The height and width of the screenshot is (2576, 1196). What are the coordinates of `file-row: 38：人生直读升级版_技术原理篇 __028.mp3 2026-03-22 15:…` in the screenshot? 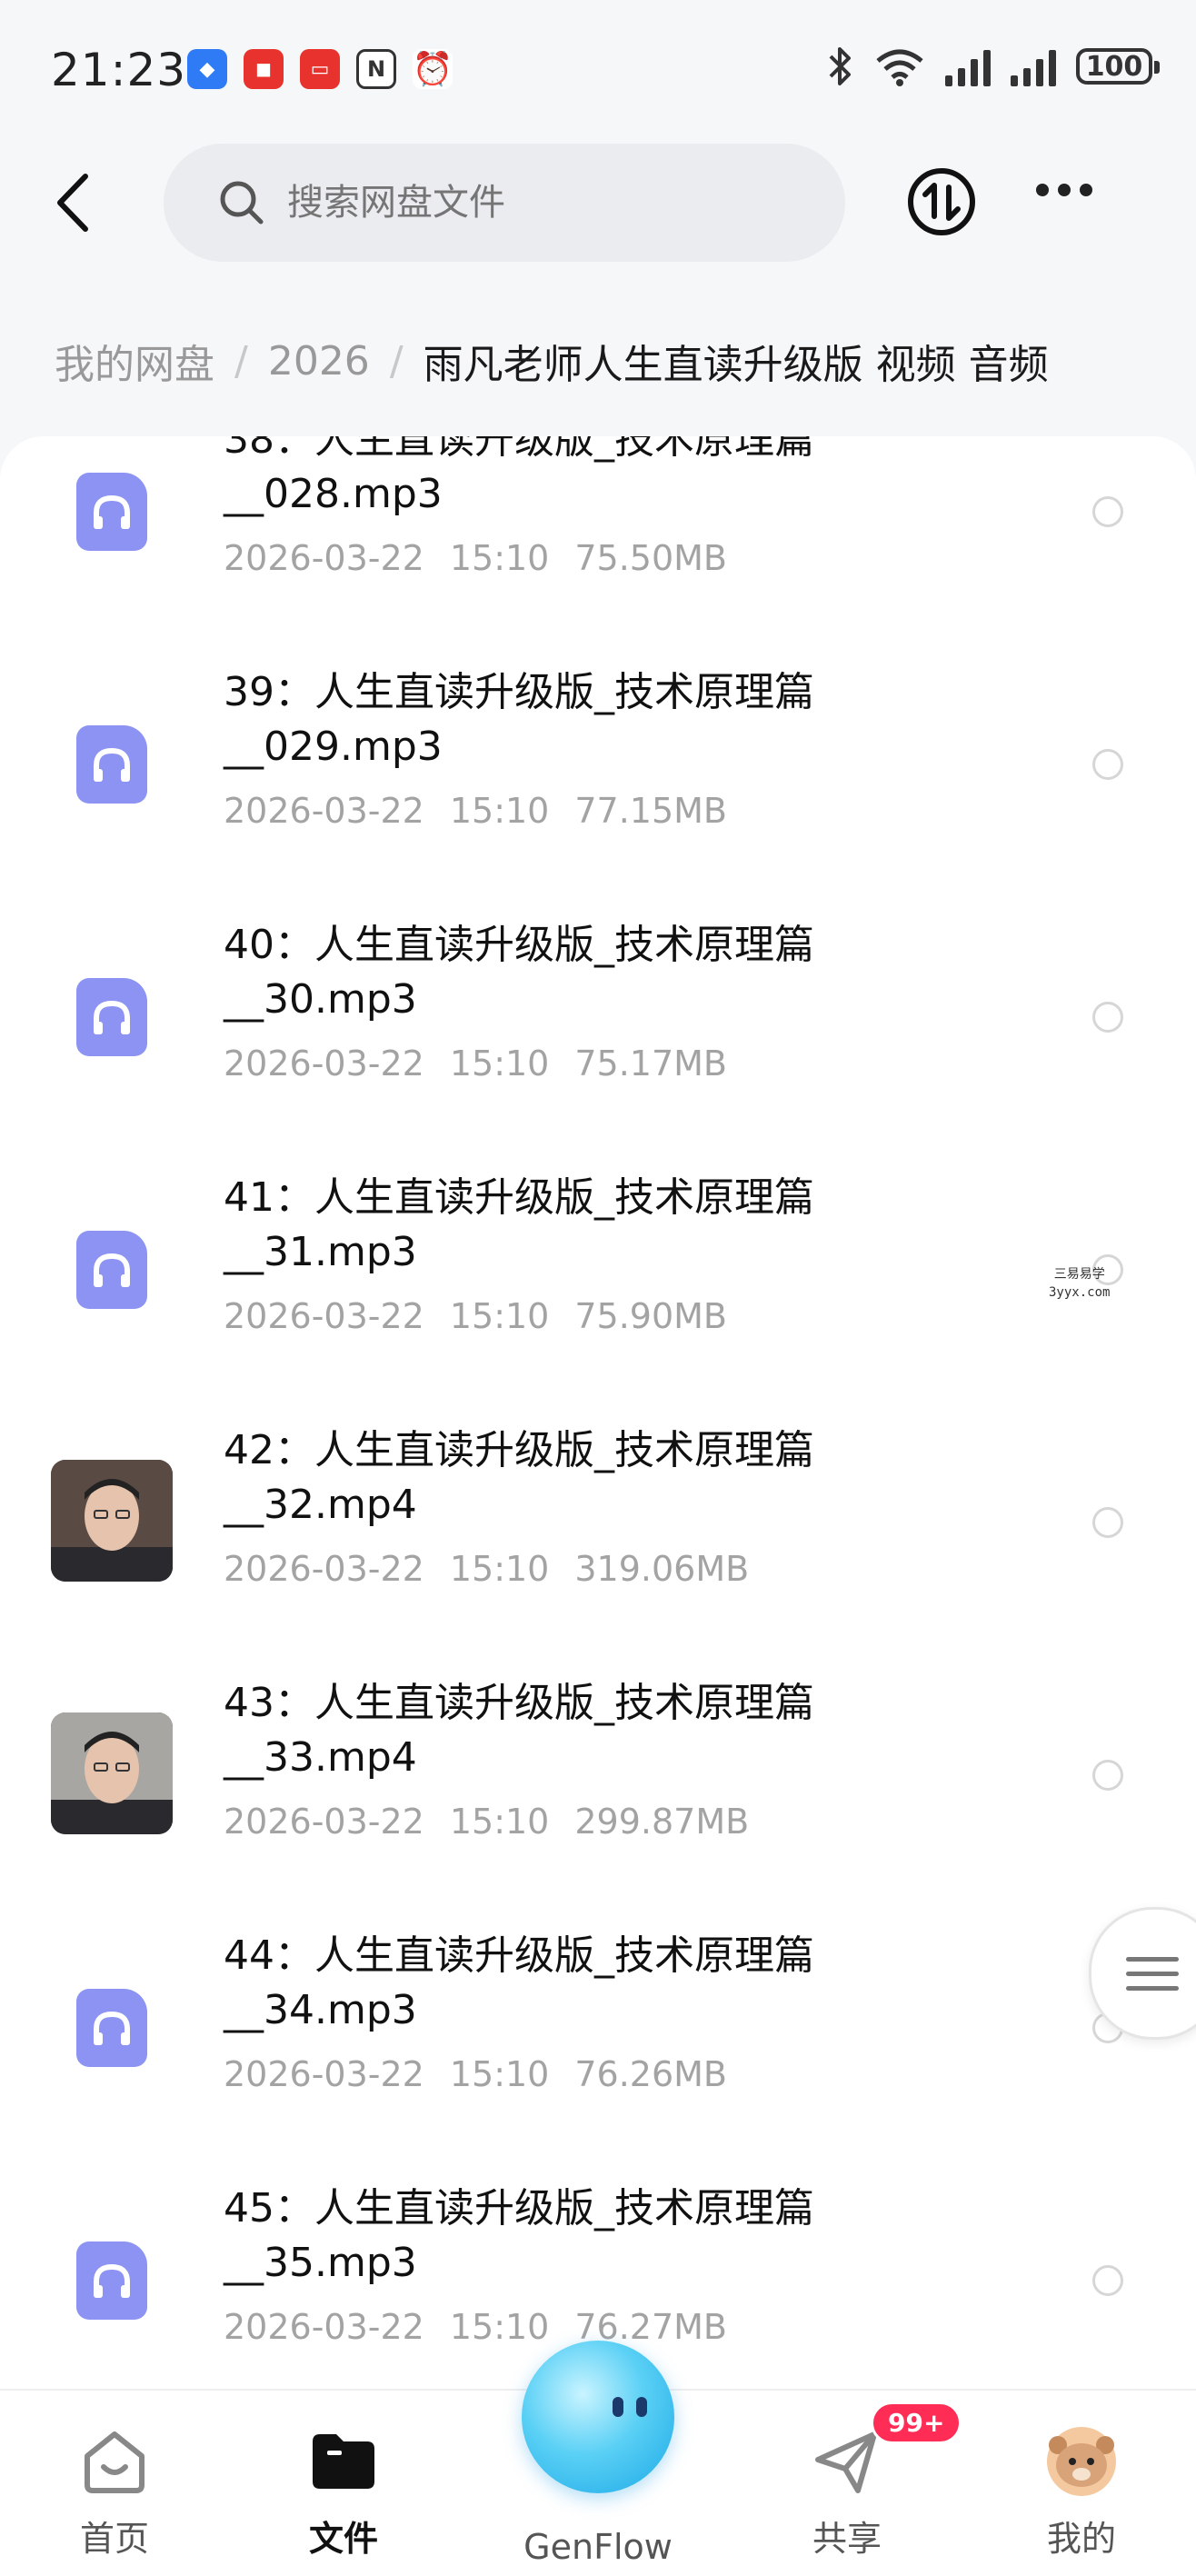 It's located at (598, 530).